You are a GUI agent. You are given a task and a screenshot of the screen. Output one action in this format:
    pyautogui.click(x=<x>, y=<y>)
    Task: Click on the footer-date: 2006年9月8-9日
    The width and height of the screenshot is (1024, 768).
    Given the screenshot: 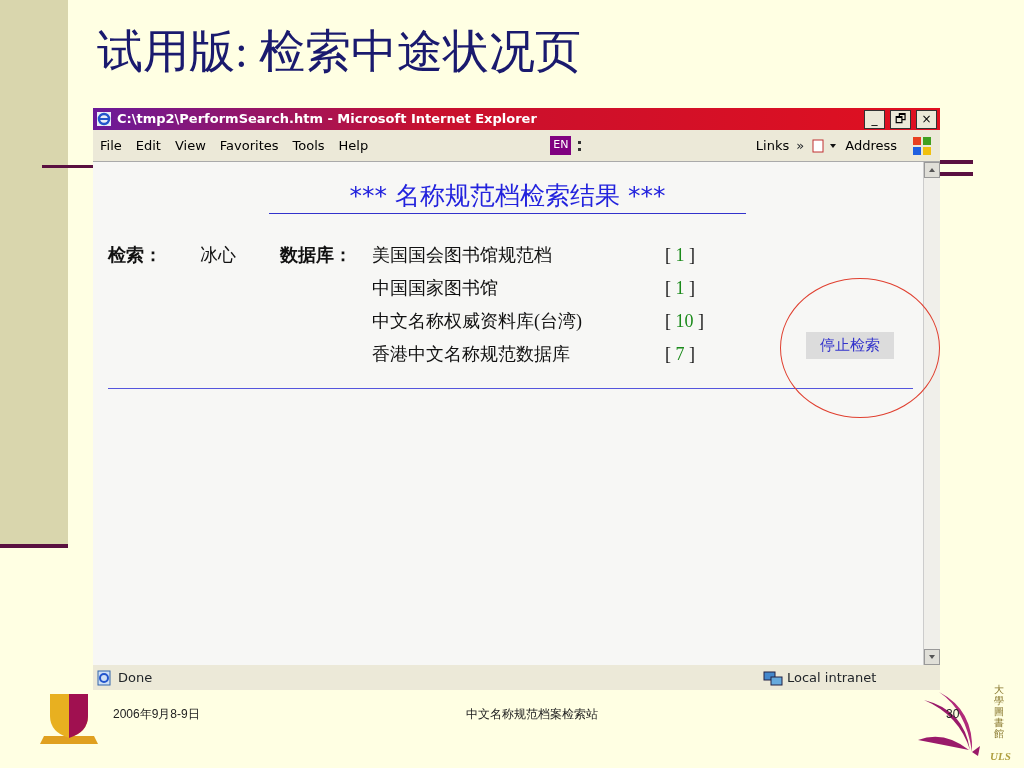 What is the action you would take?
    pyautogui.click(x=156, y=714)
    